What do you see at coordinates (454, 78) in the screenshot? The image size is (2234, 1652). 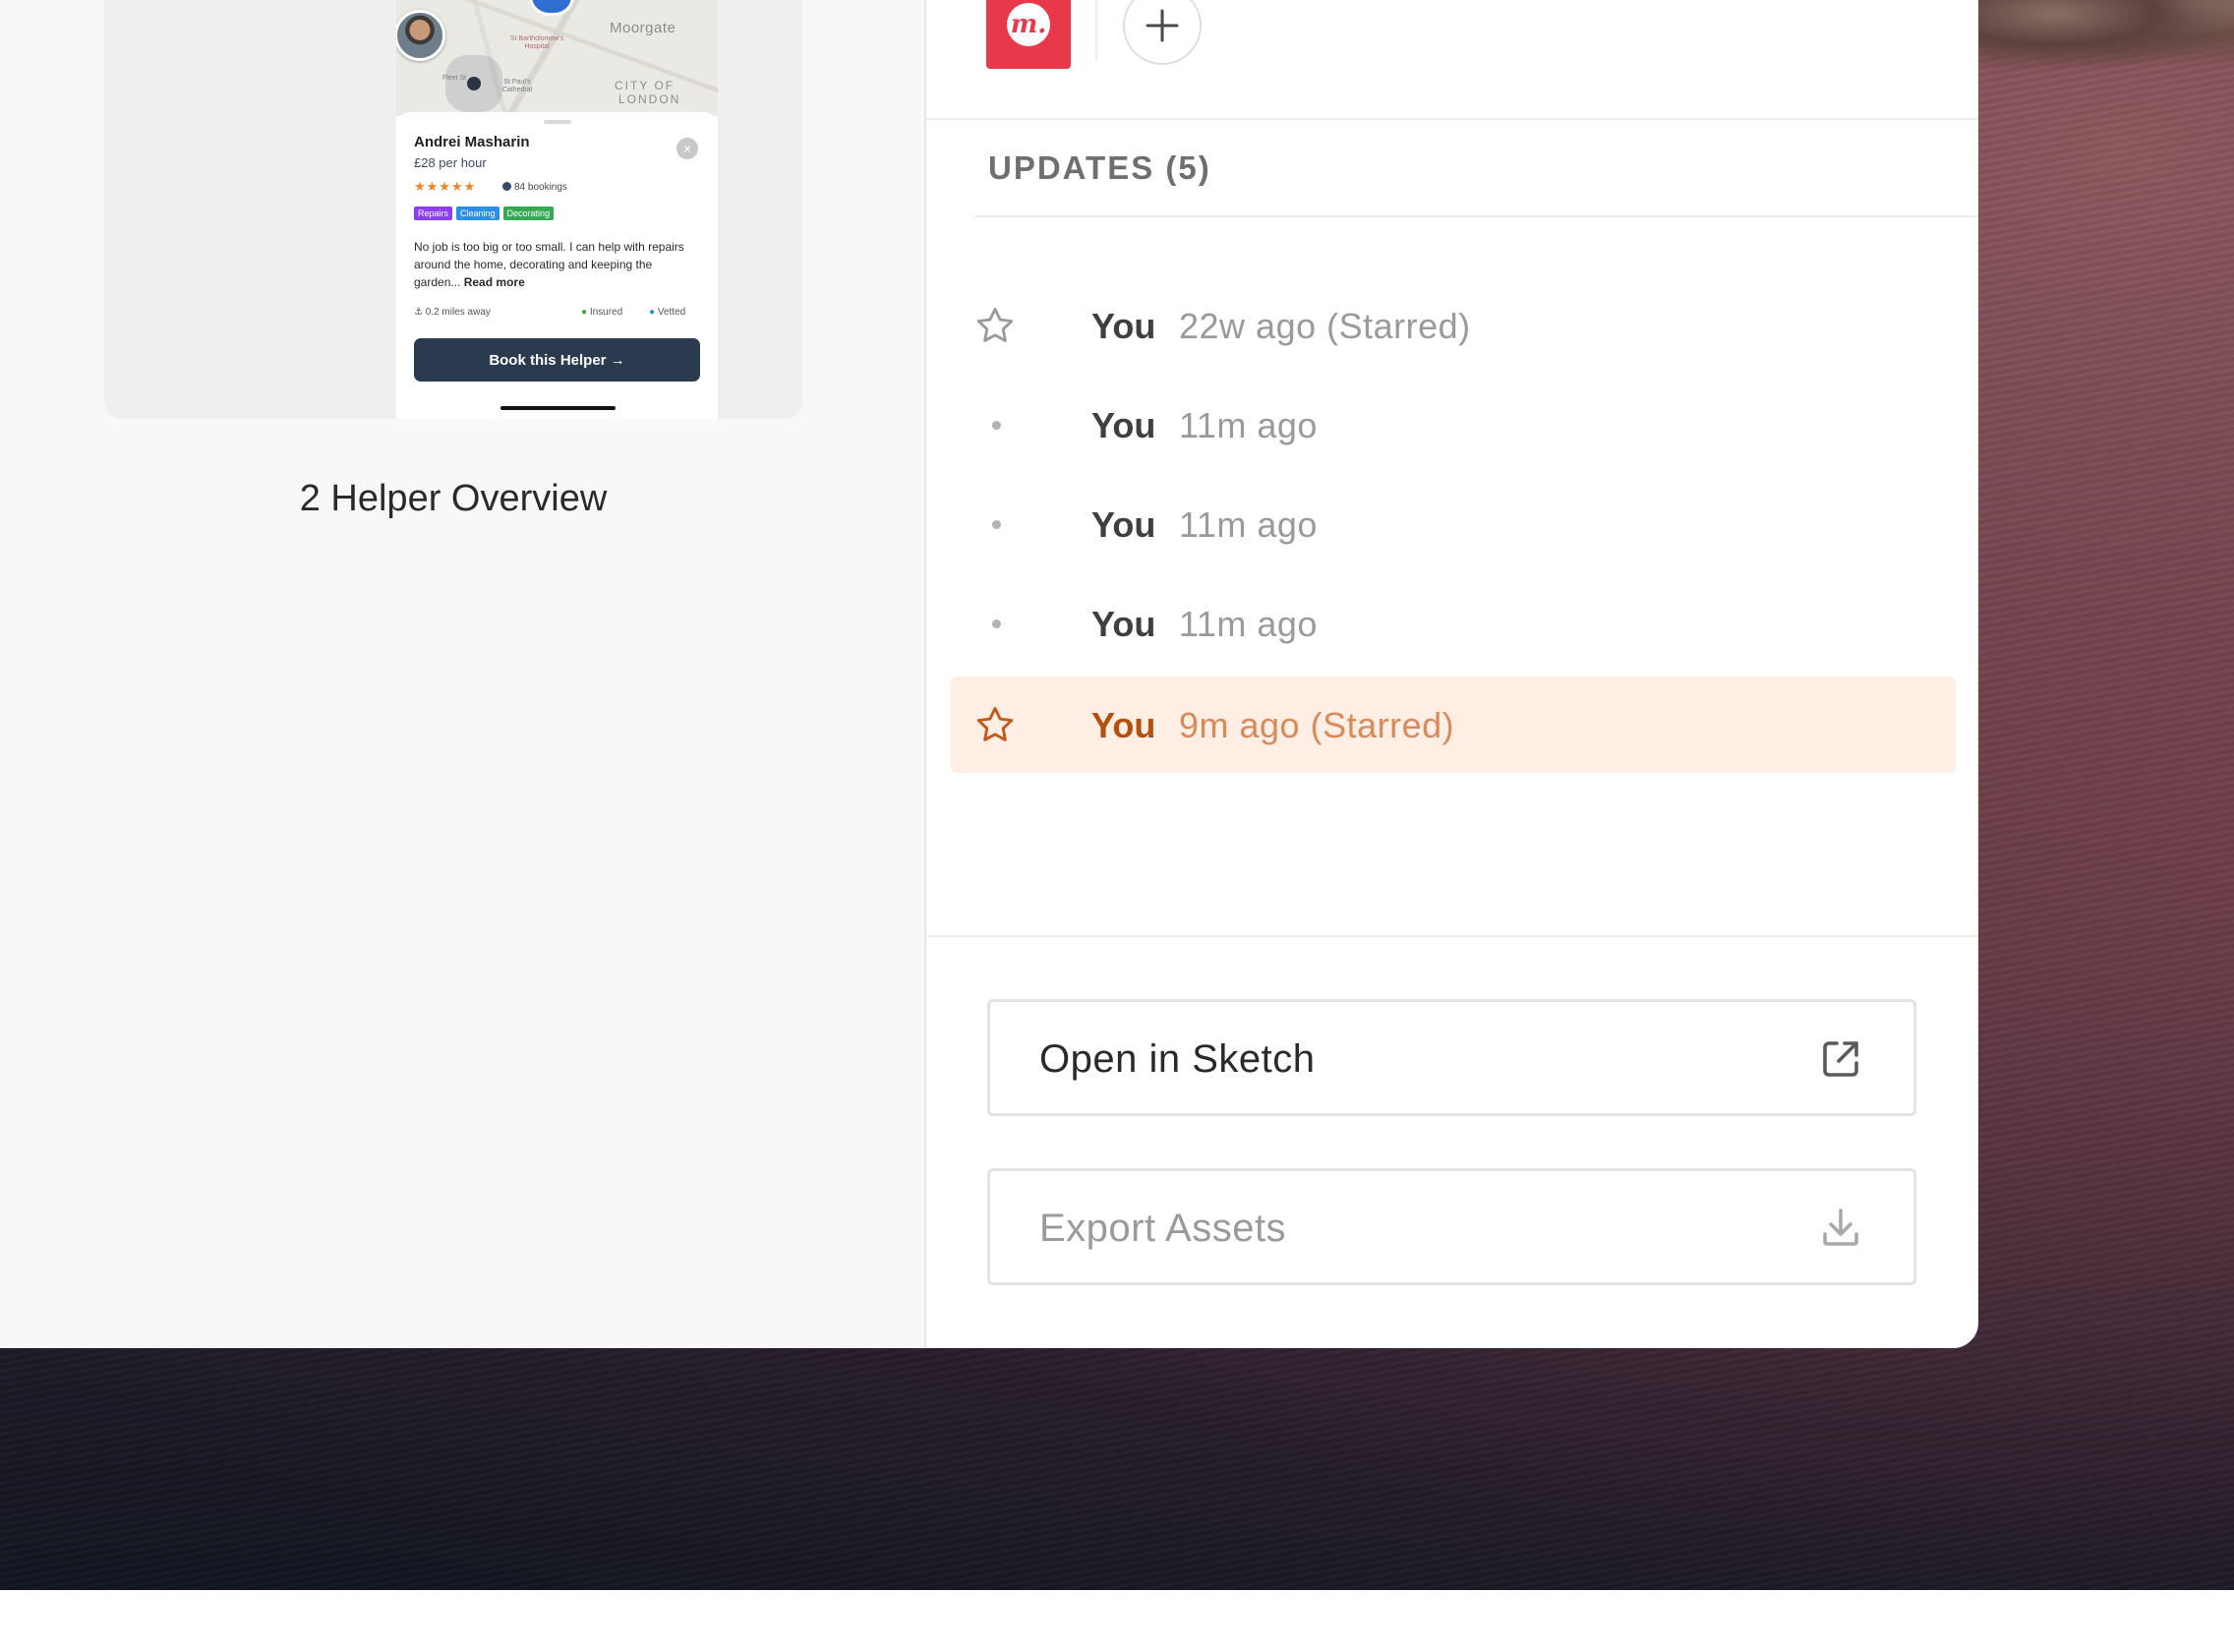 I see `map-label-fleet-st: Fleet St` at bounding box center [454, 78].